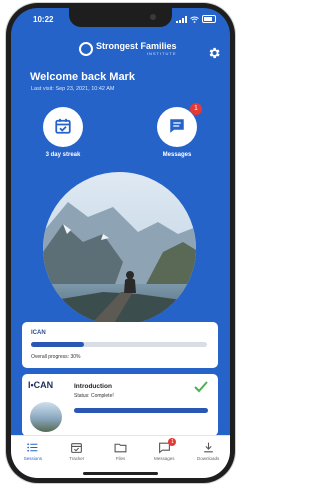  Describe the element at coordinates (82, 77) in the screenshot. I see `welcome-title: Welcome back Mark` at that location.